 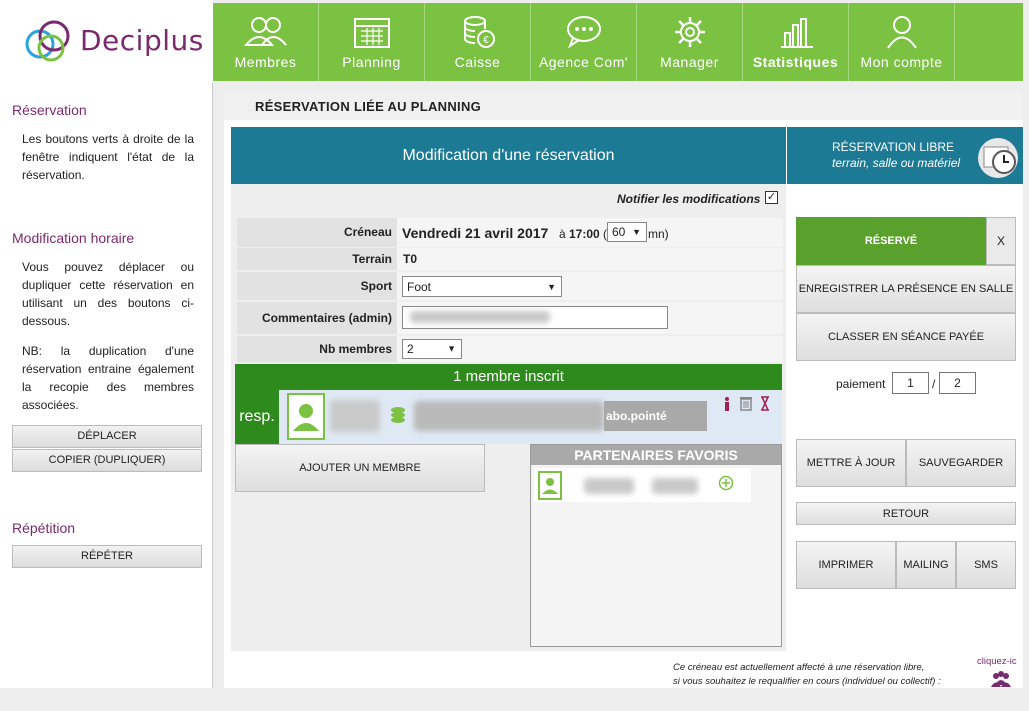 I want to click on partner-avatar, so click(x=550, y=485).